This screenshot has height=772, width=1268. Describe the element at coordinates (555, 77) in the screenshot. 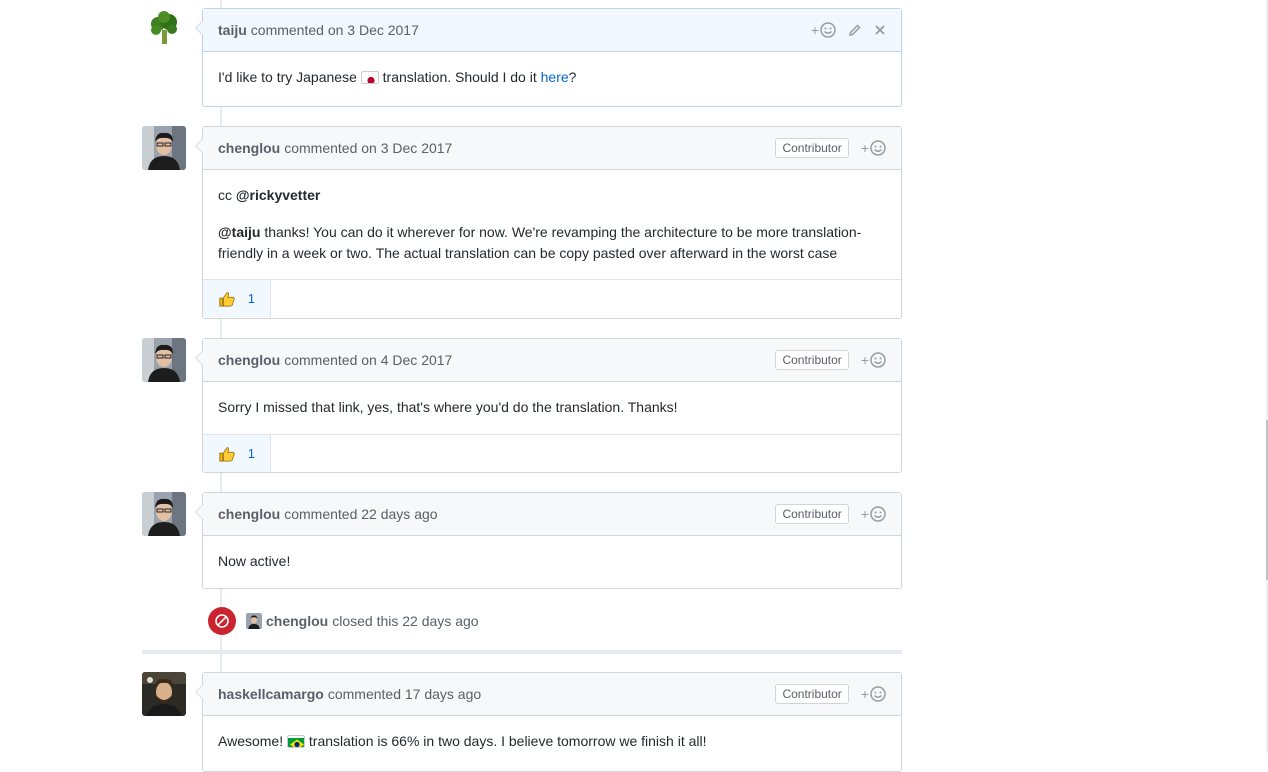

I see `here-link: here` at that location.